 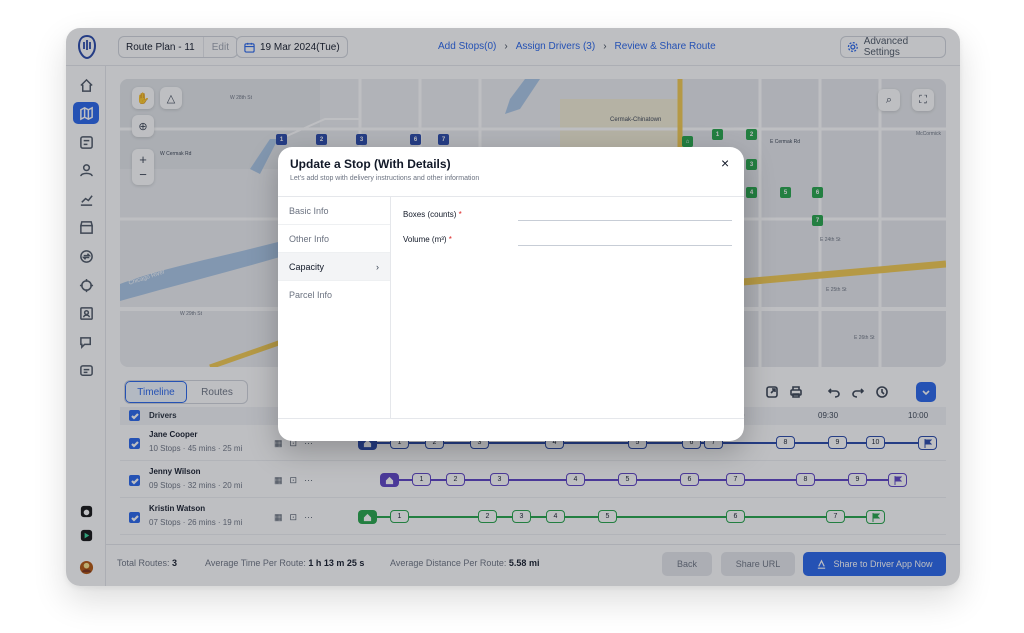 What do you see at coordinates (511, 418) in the screenshot?
I see `modal-footer-divider` at bounding box center [511, 418].